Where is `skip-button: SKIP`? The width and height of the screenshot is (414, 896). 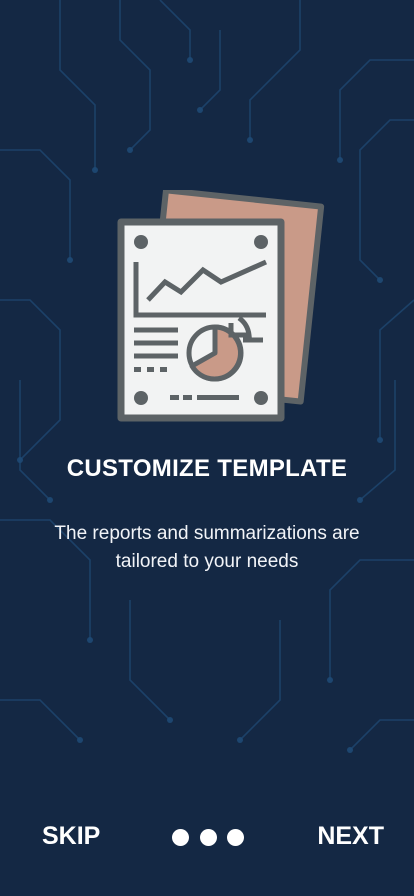 skip-button: SKIP is located at coordinates (71, 836).